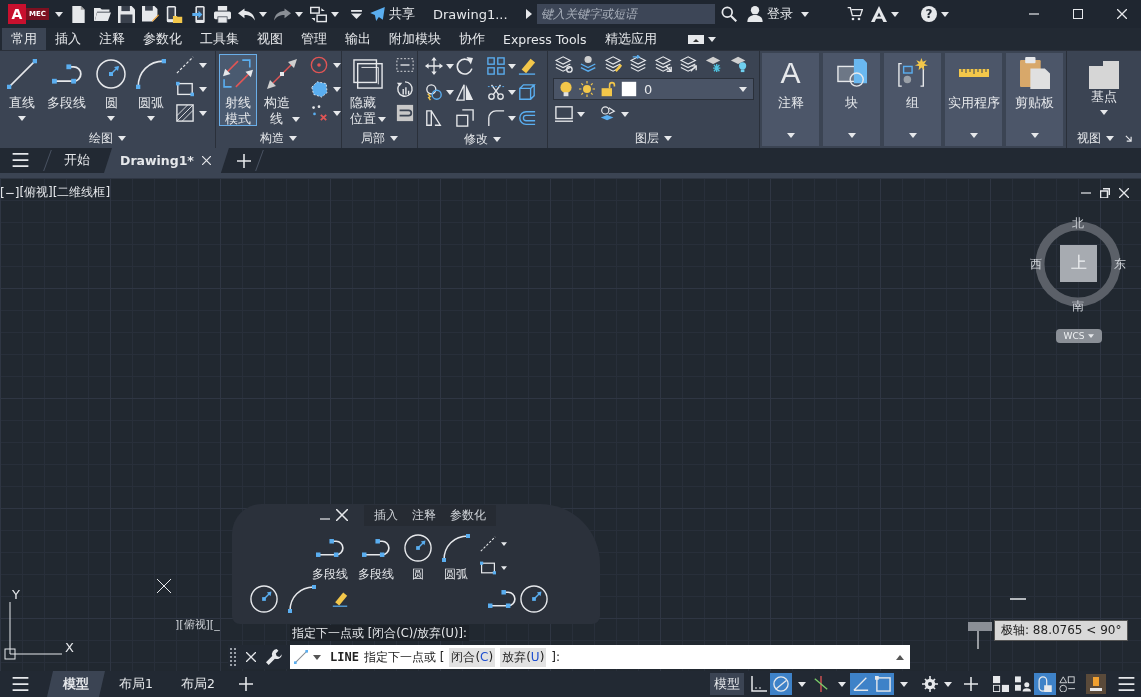 Image resolution: width=1141 pixels, height=697 pixels. Describe the element at coordinates (185, 89) in the screenshot. I see `rectangle-icon` at that location.